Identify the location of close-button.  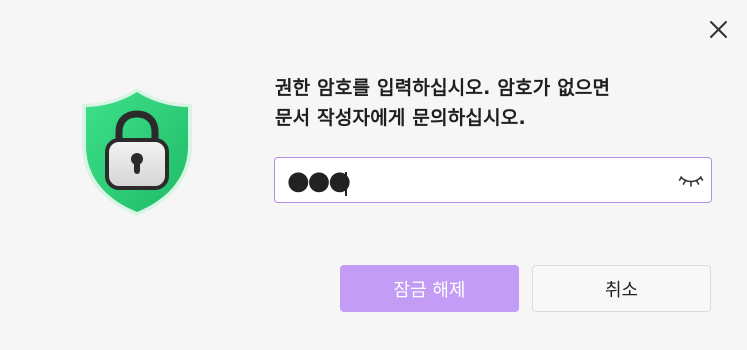
(718, 30).